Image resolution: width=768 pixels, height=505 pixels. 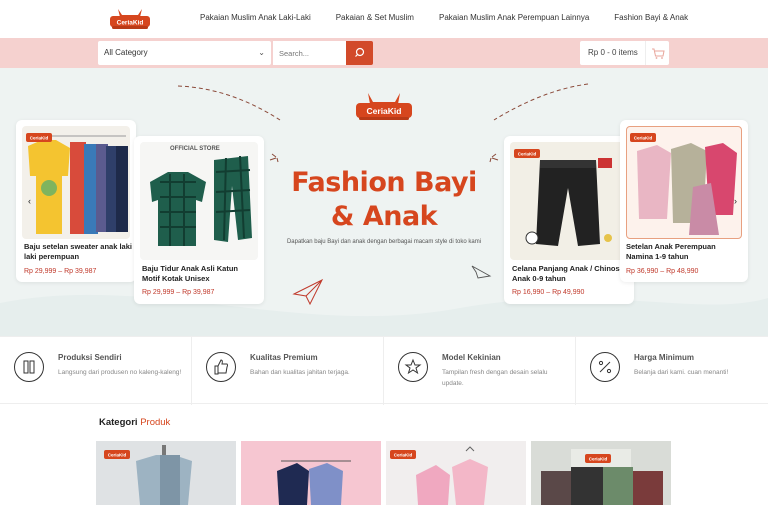 I want to click on kategori-heading-main: Kategori, so click(x=118, y=422).